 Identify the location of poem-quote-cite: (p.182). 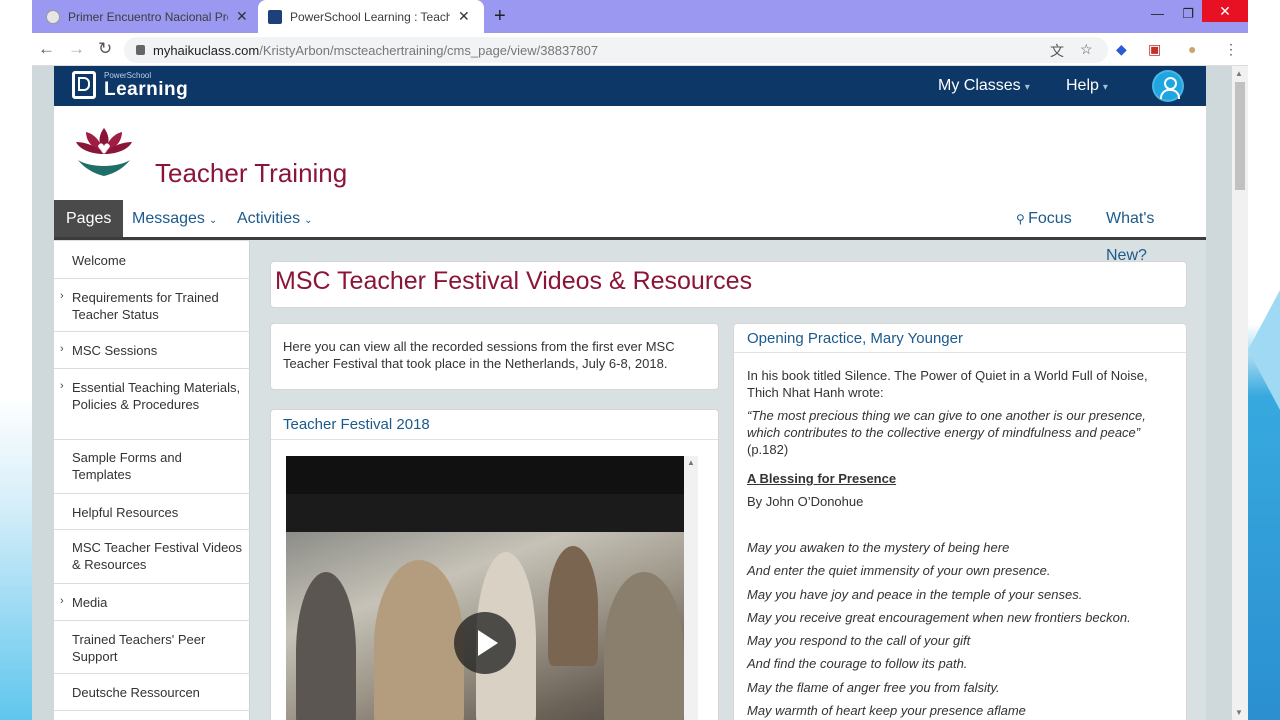
(768, 449).